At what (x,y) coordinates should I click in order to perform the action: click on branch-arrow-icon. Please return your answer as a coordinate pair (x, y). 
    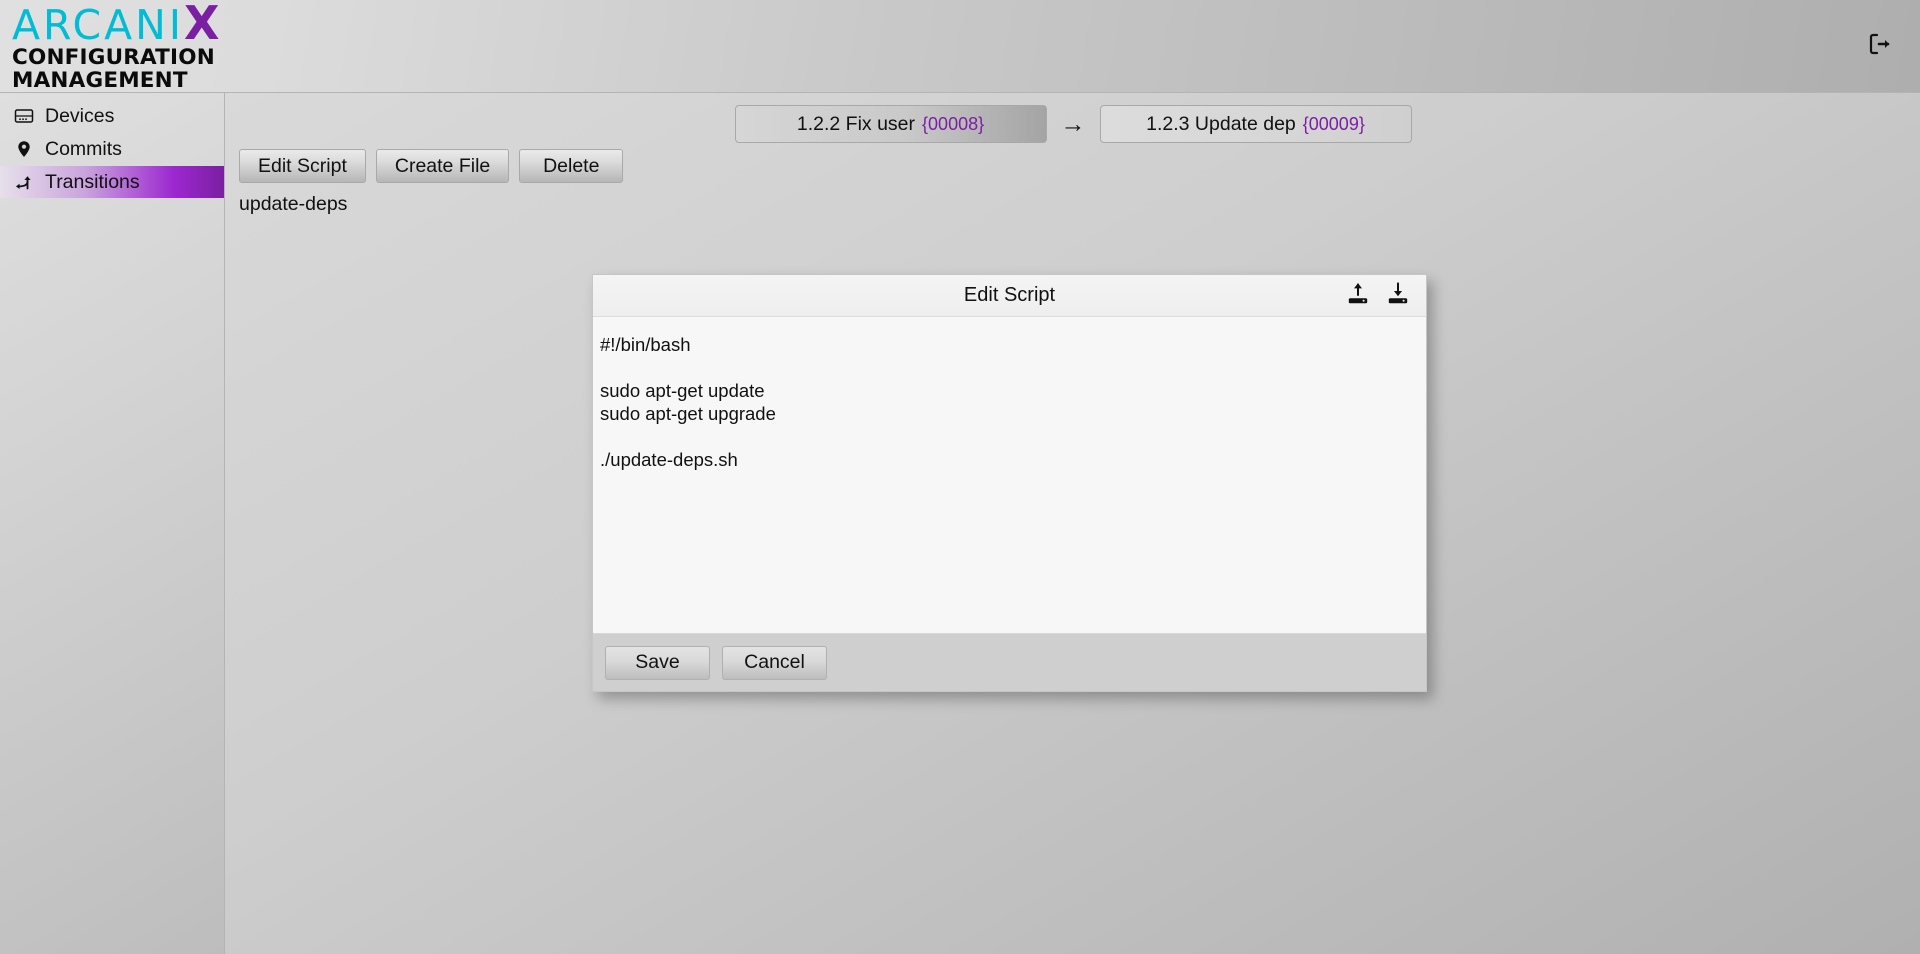
    Looking at the image, I should click on (24, 182).